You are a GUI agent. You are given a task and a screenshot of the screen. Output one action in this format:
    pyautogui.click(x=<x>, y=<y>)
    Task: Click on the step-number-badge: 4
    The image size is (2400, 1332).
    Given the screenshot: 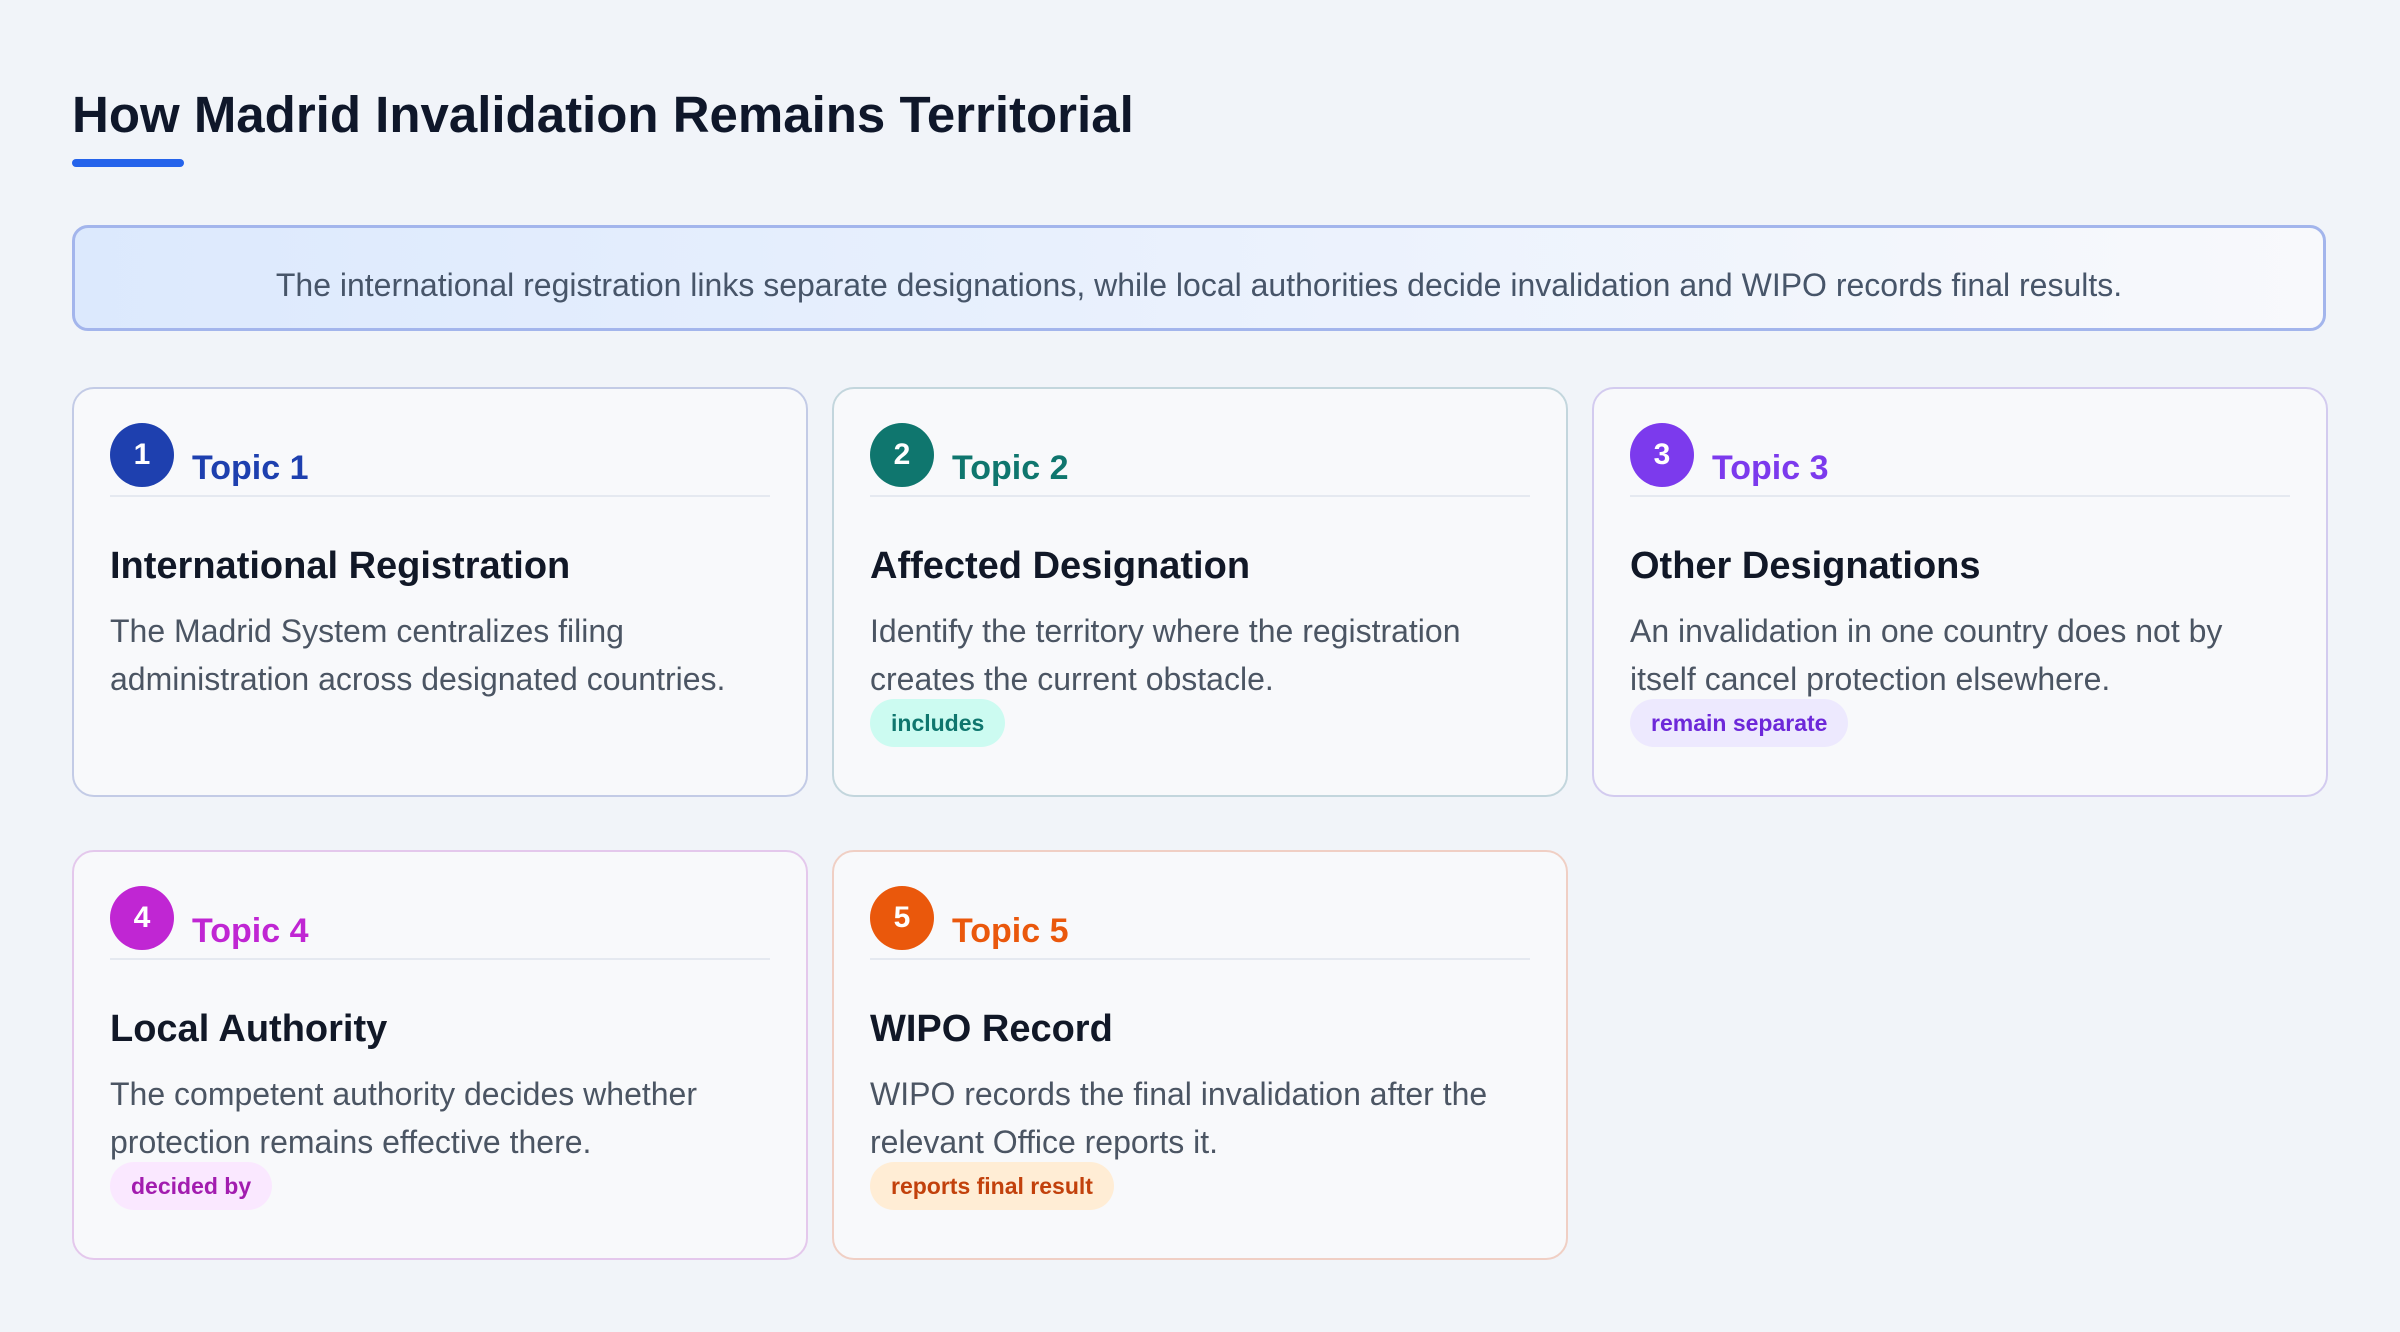 What is the action you would take?
    pyautogui.click(x=142, y=918)
    